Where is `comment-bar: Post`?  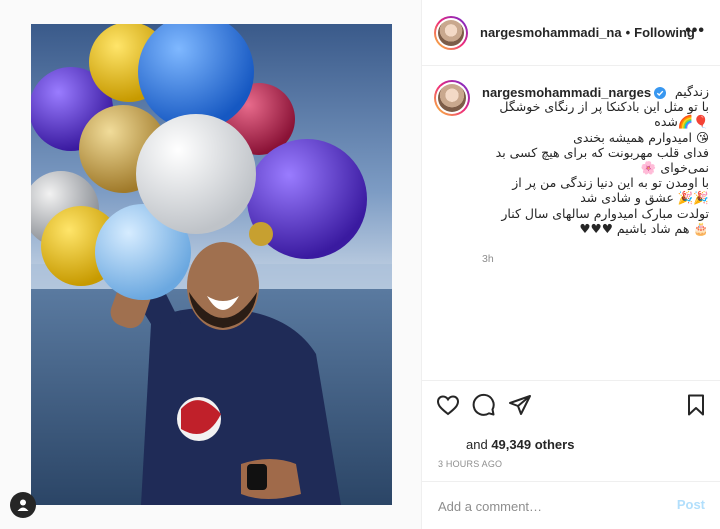
comment-bar: Post is located at coordinates (571, 505).